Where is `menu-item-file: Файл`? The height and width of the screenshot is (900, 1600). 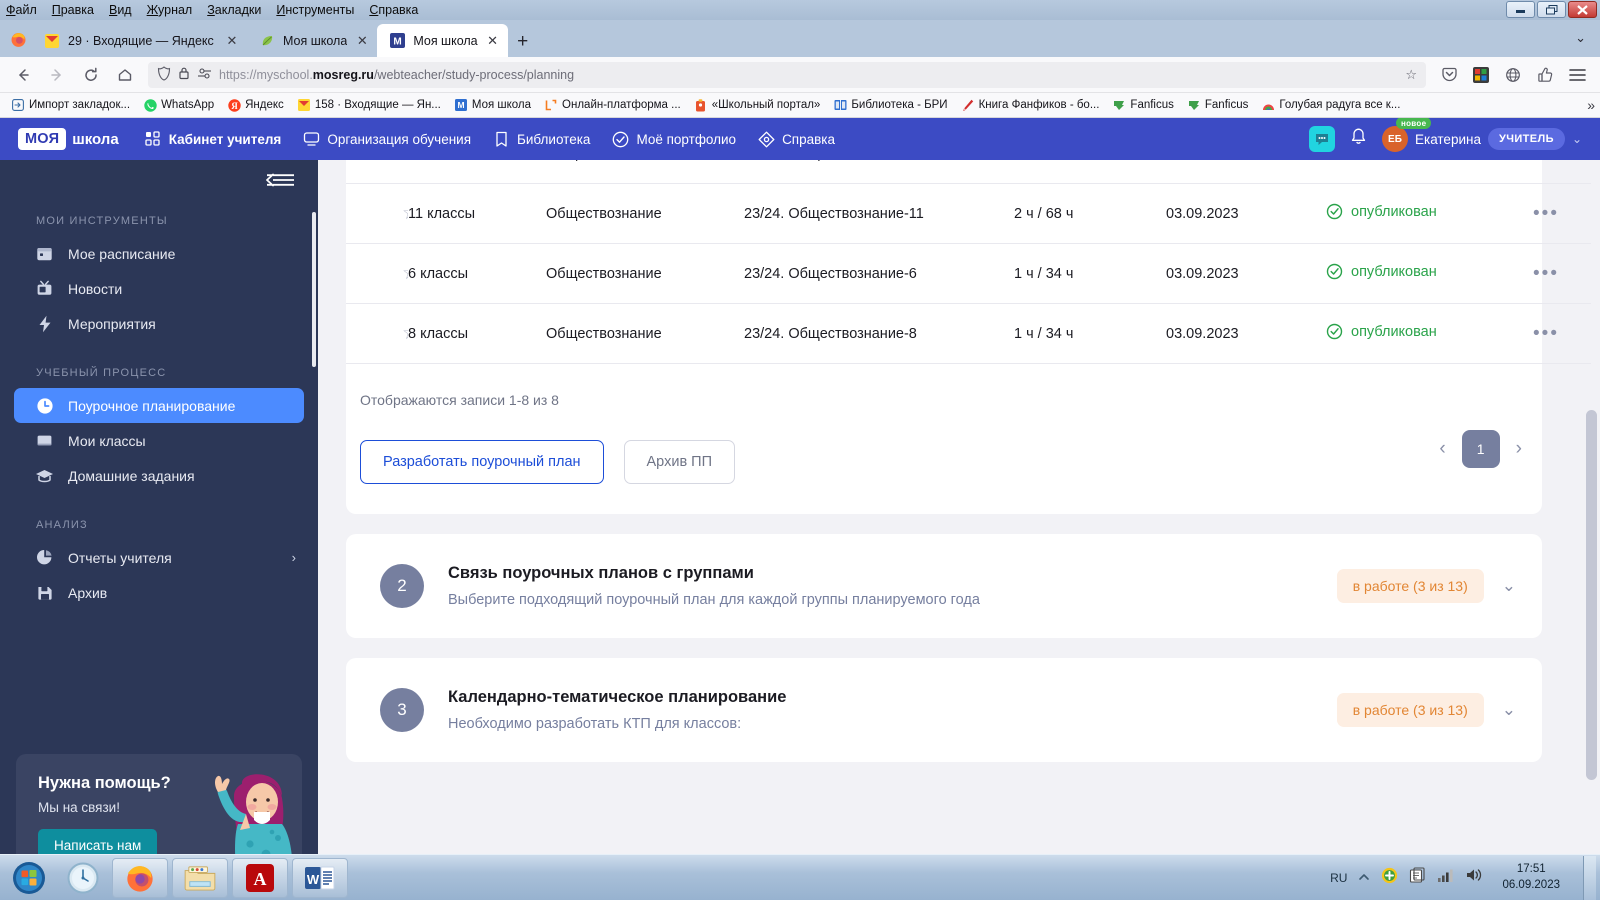
menu-item-file: Файл is located at coordinates (21, 10).